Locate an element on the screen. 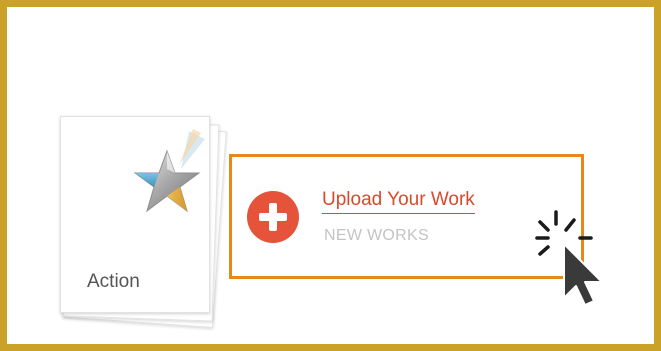 Image resolution: width=661 pixels, height=351 pixels. upload-subtitle: NEW WORKS is located at coordinates (376, 235).